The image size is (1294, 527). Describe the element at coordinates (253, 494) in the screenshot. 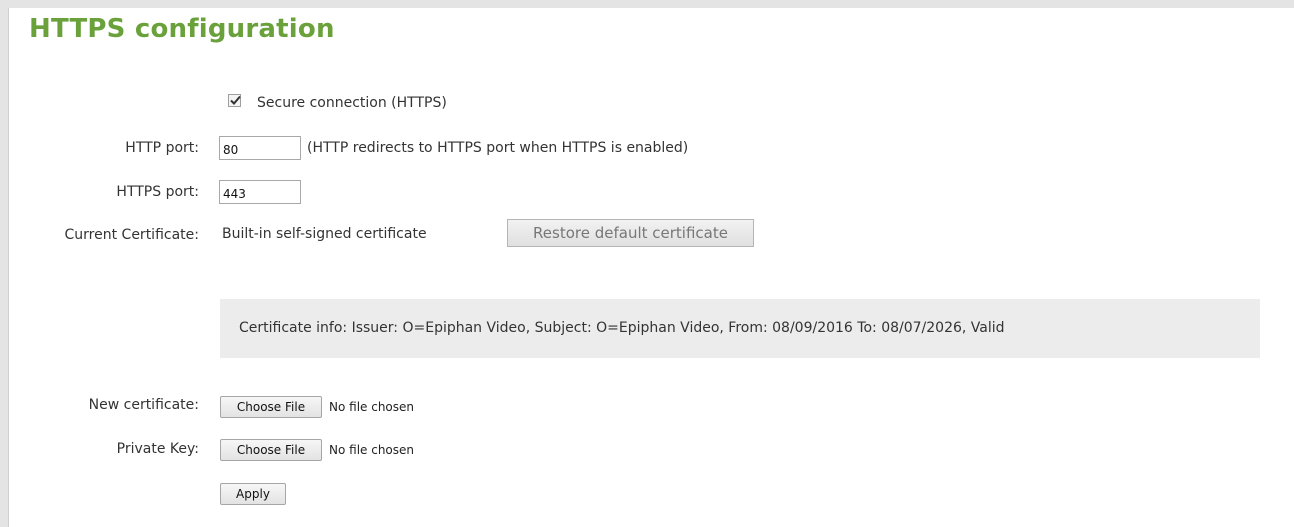

I see `apply-button: Apply` at that location.